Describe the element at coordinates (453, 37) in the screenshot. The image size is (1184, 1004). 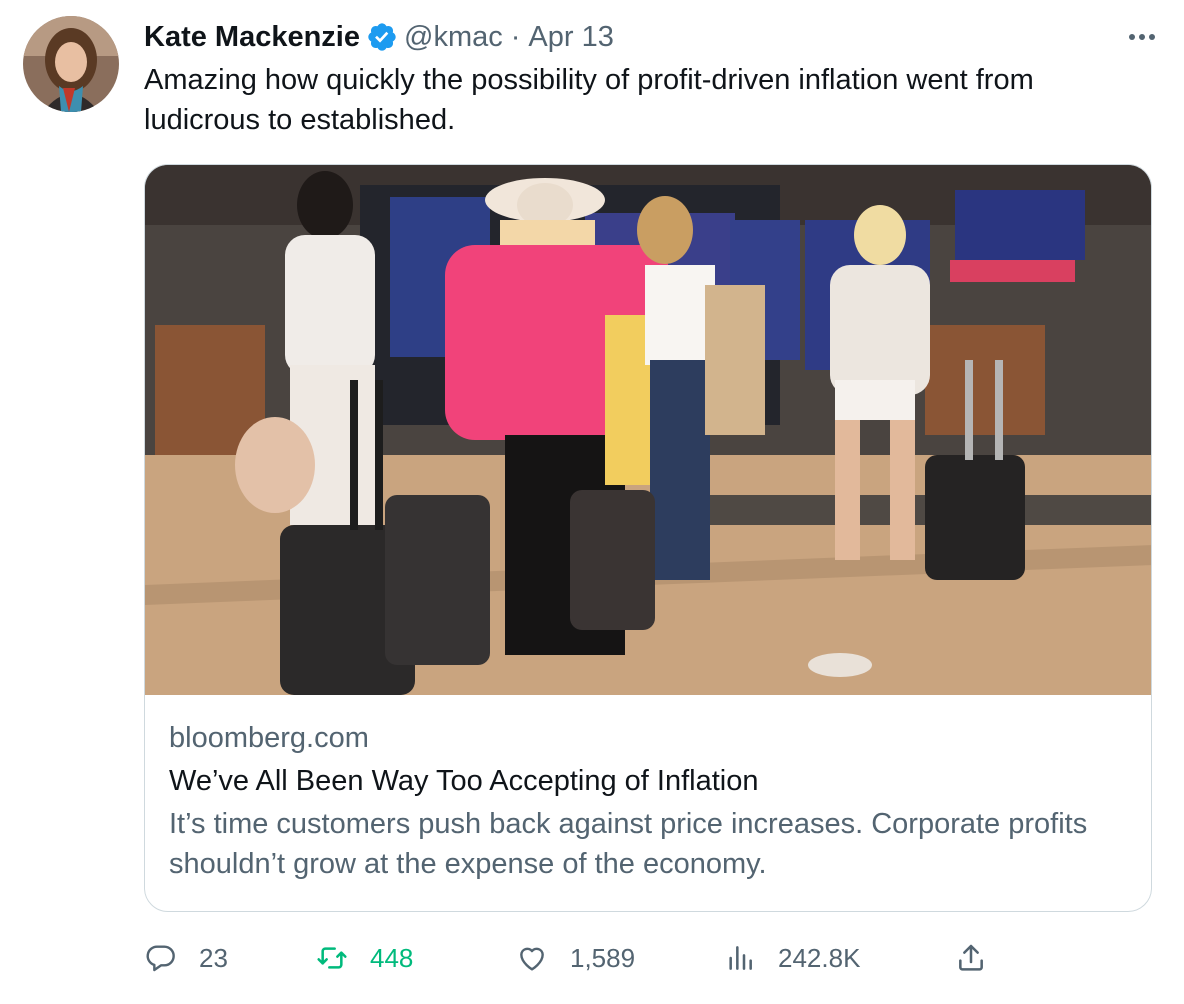
I see `author-handle: @kmac` at that location.